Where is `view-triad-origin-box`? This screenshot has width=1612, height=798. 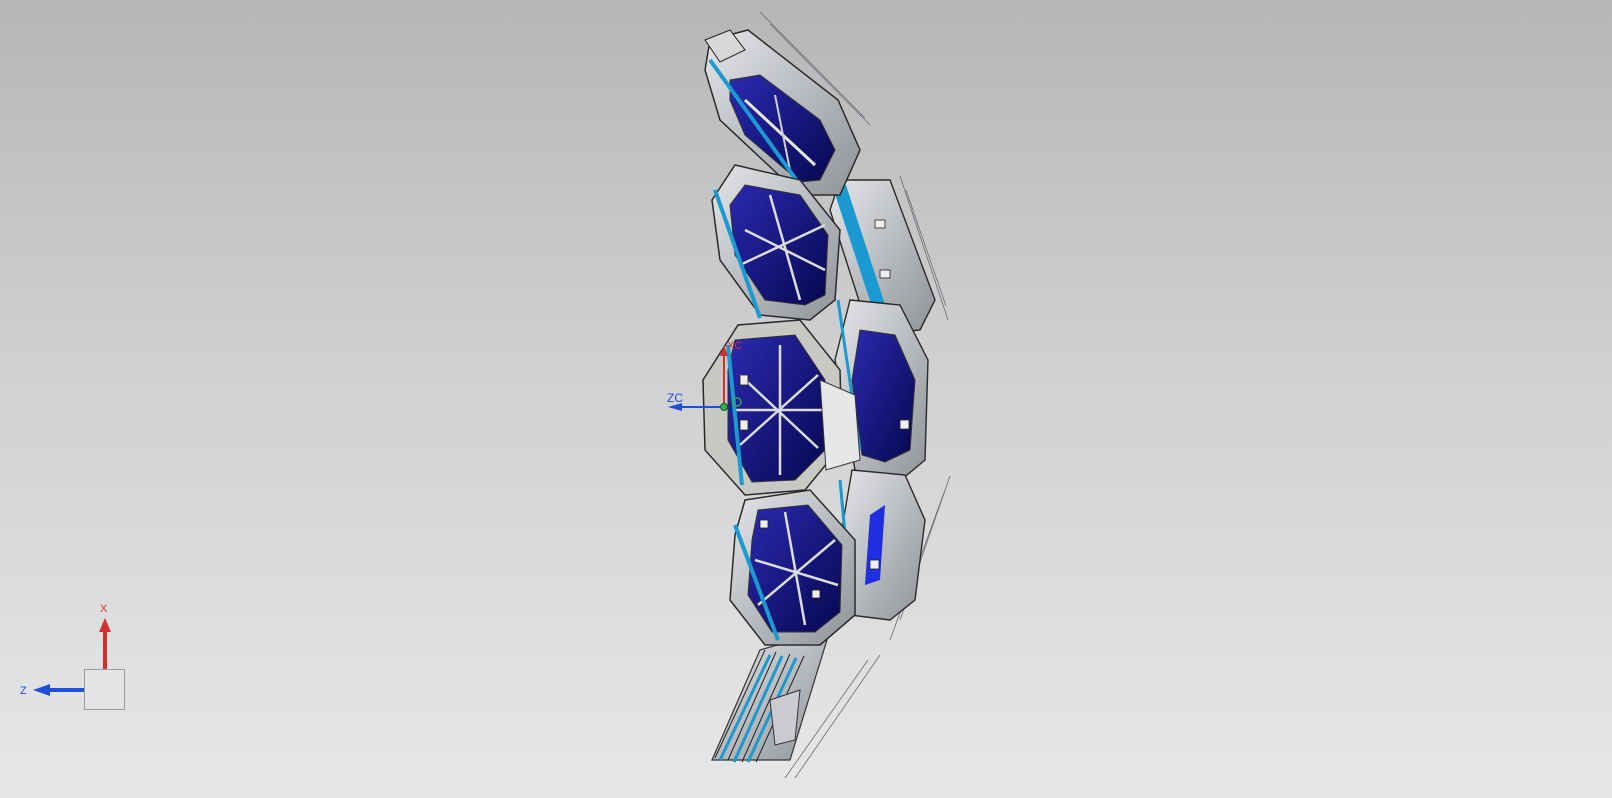
view-triad-origin-box is located at coordinates (104, 689).